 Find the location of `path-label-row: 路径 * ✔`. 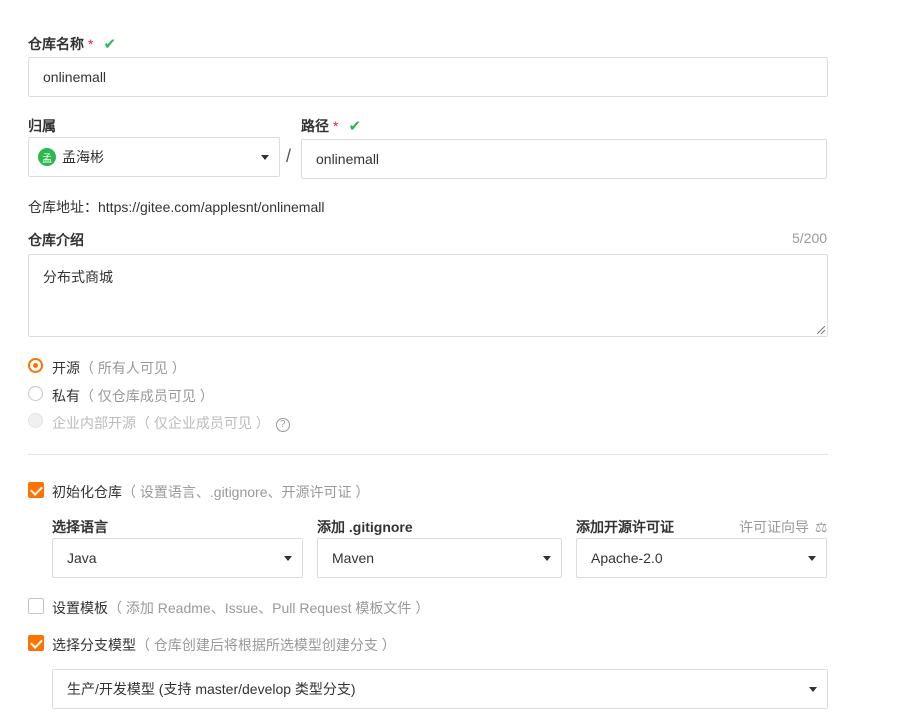

path-label-row: 路径 * ✔ is located at coordinates (331, 126).